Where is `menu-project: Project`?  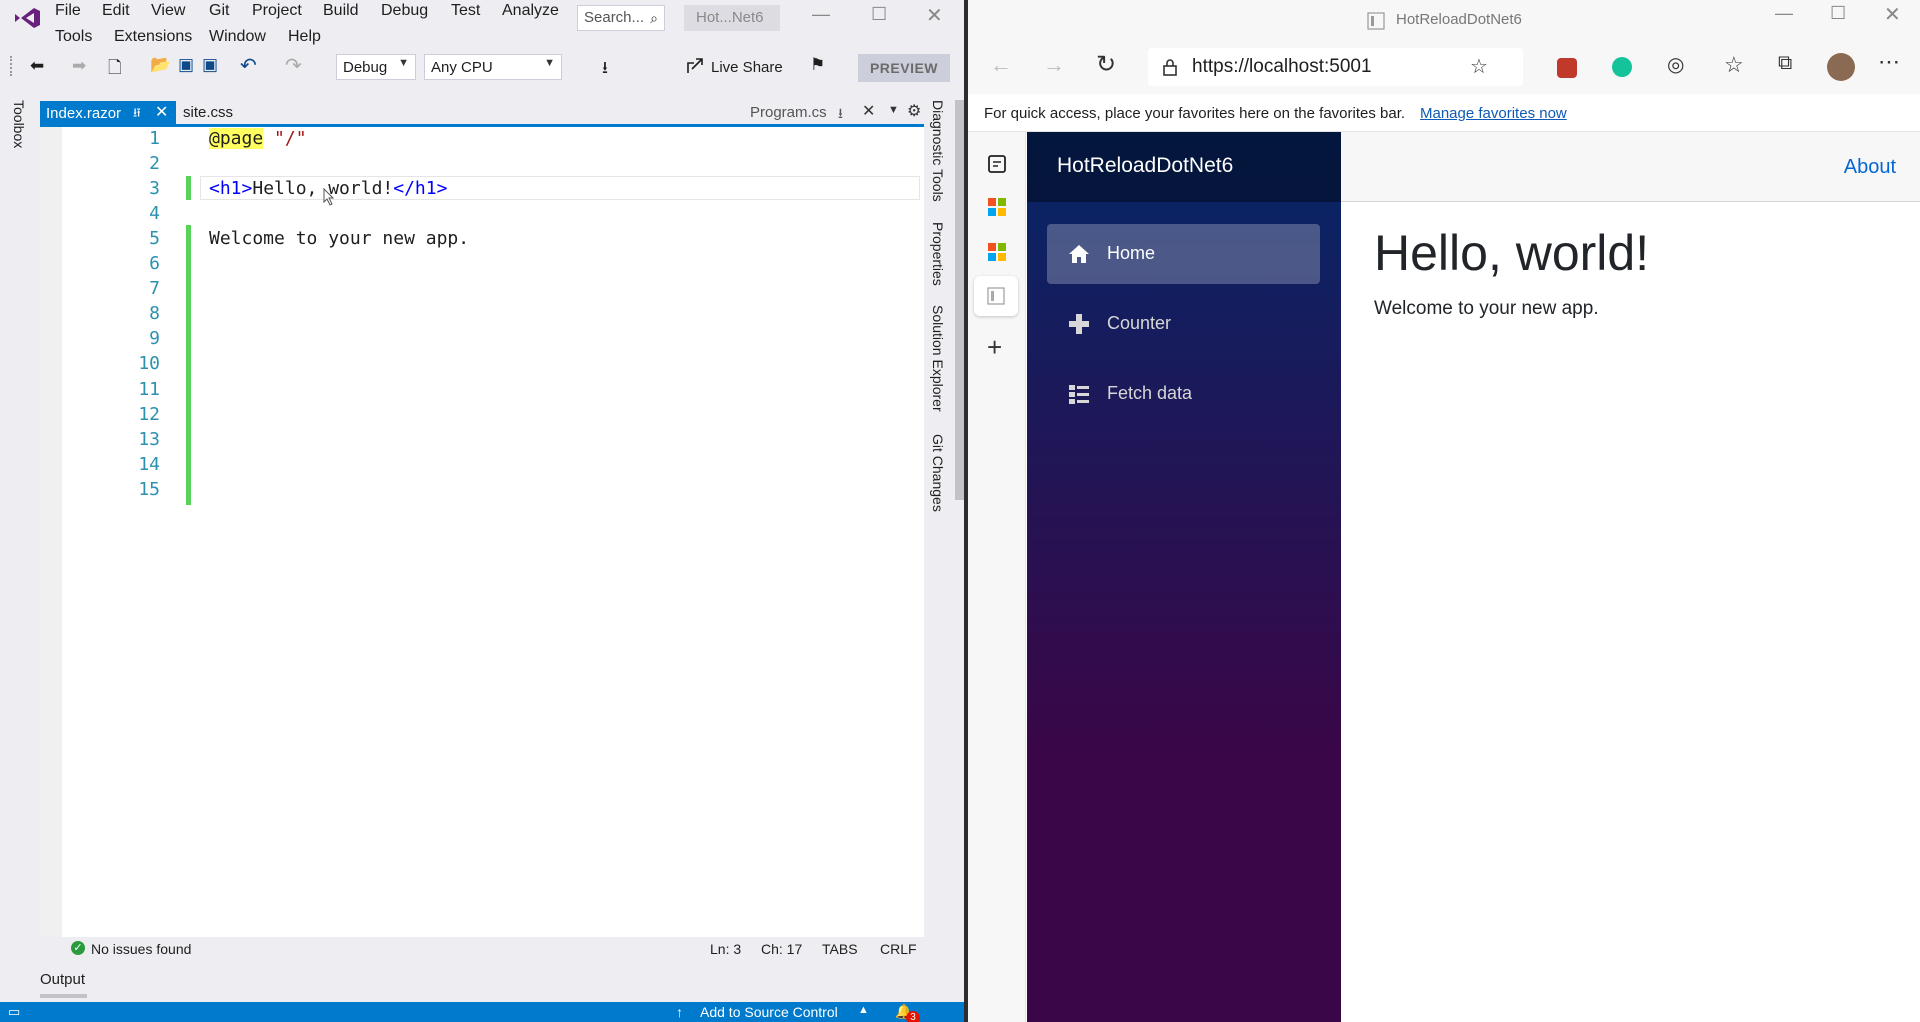 menu-project: Project is located at coordinates (277, 11).